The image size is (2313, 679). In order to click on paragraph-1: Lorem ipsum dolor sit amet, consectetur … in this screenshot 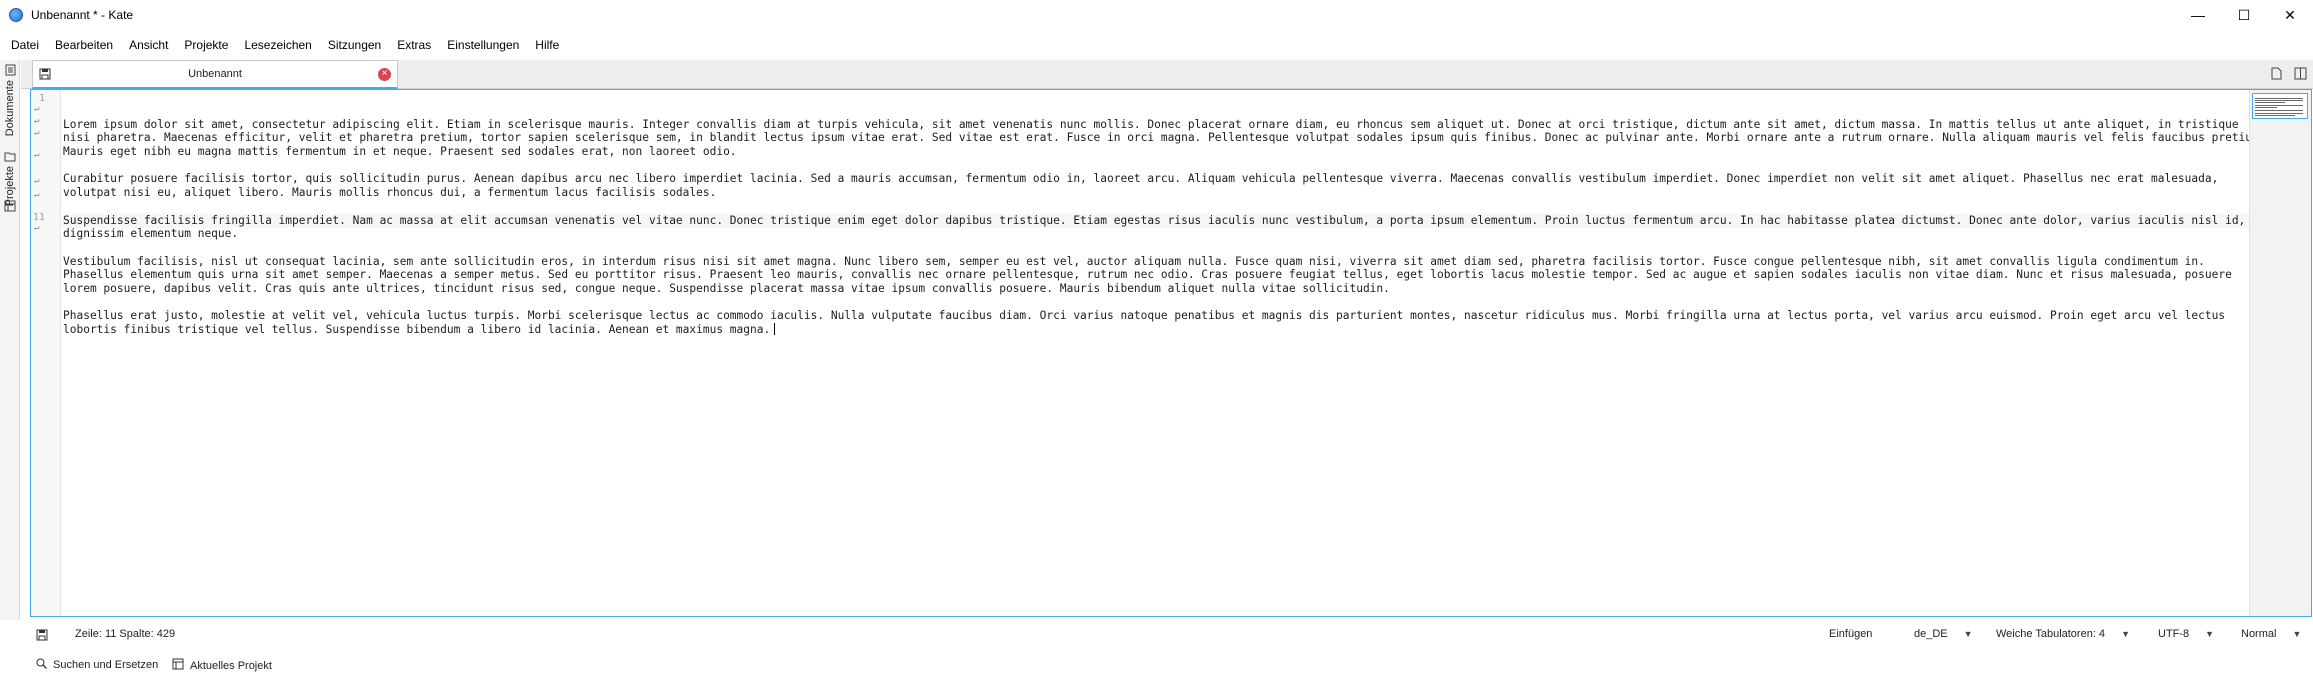, I will do `click(1164, 138)`.